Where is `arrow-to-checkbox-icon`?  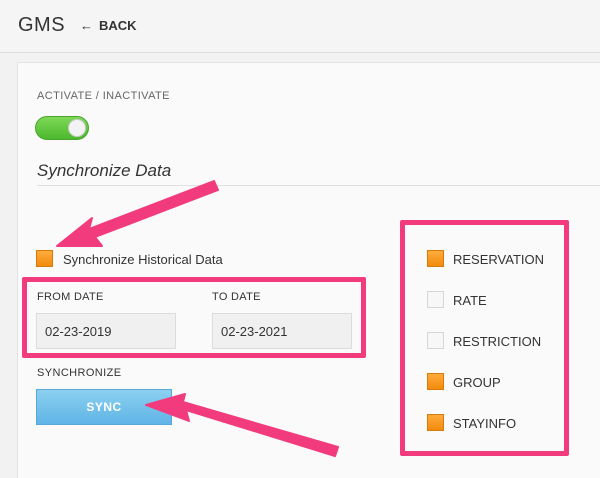 arrow-to-checkbox-icon is located at coordinates (137, 213).